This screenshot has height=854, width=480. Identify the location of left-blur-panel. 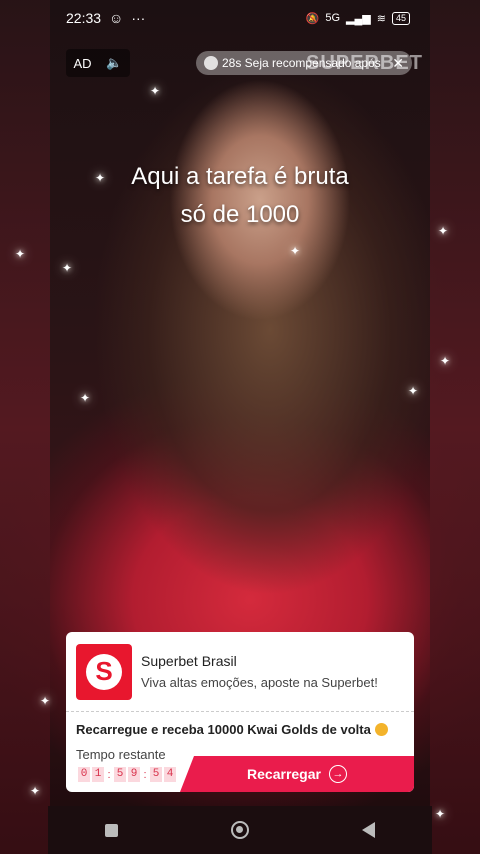
(25, 427).